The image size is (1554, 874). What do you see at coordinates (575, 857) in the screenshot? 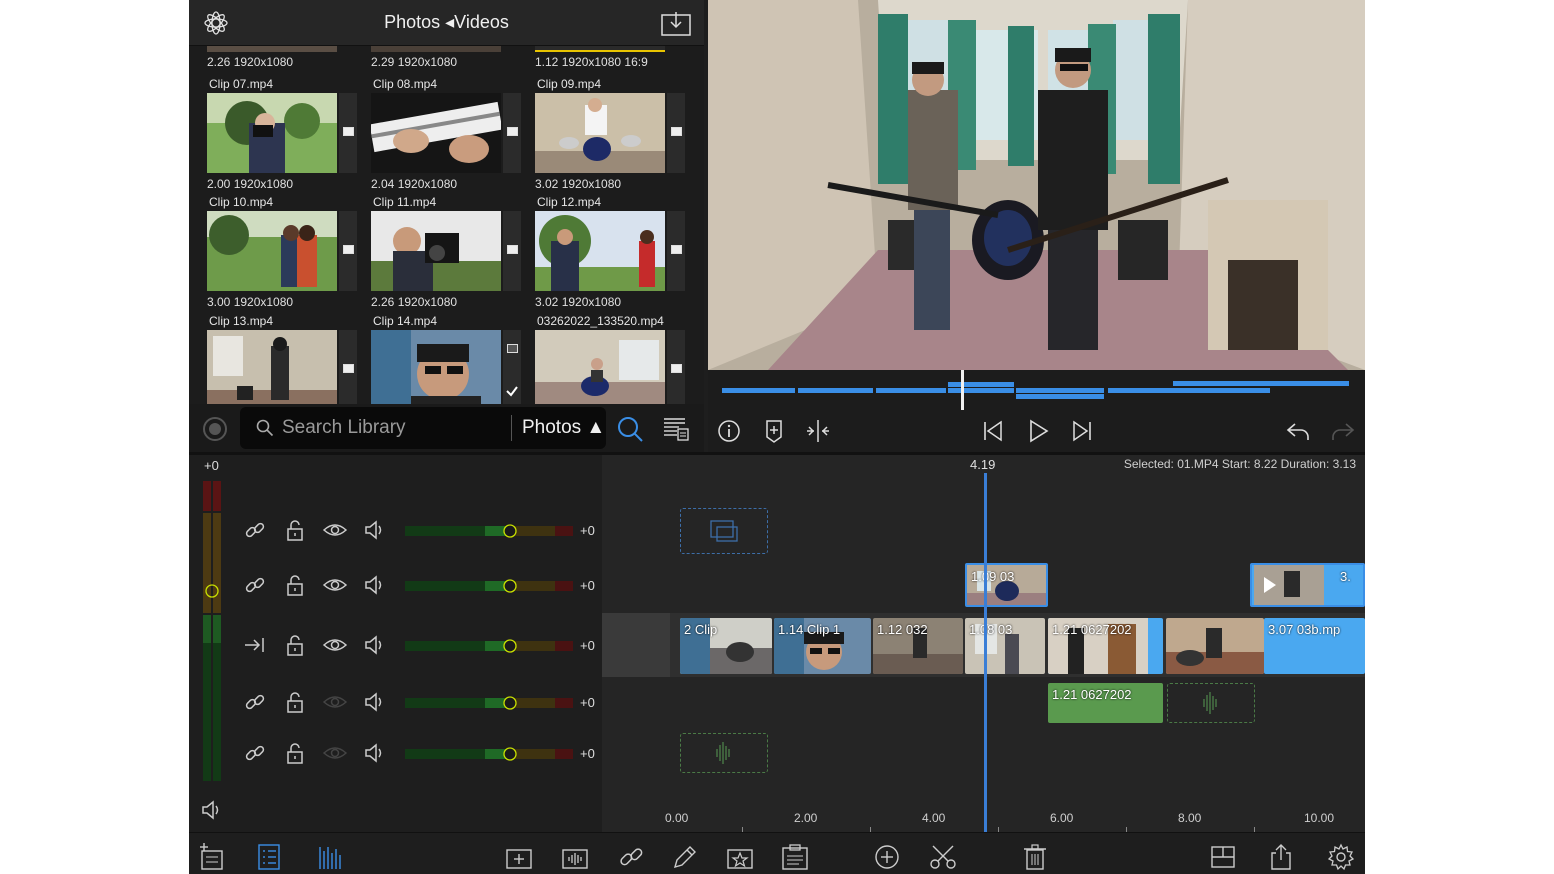
I see `audio-insert-icon` at bounding box center [575, 857].